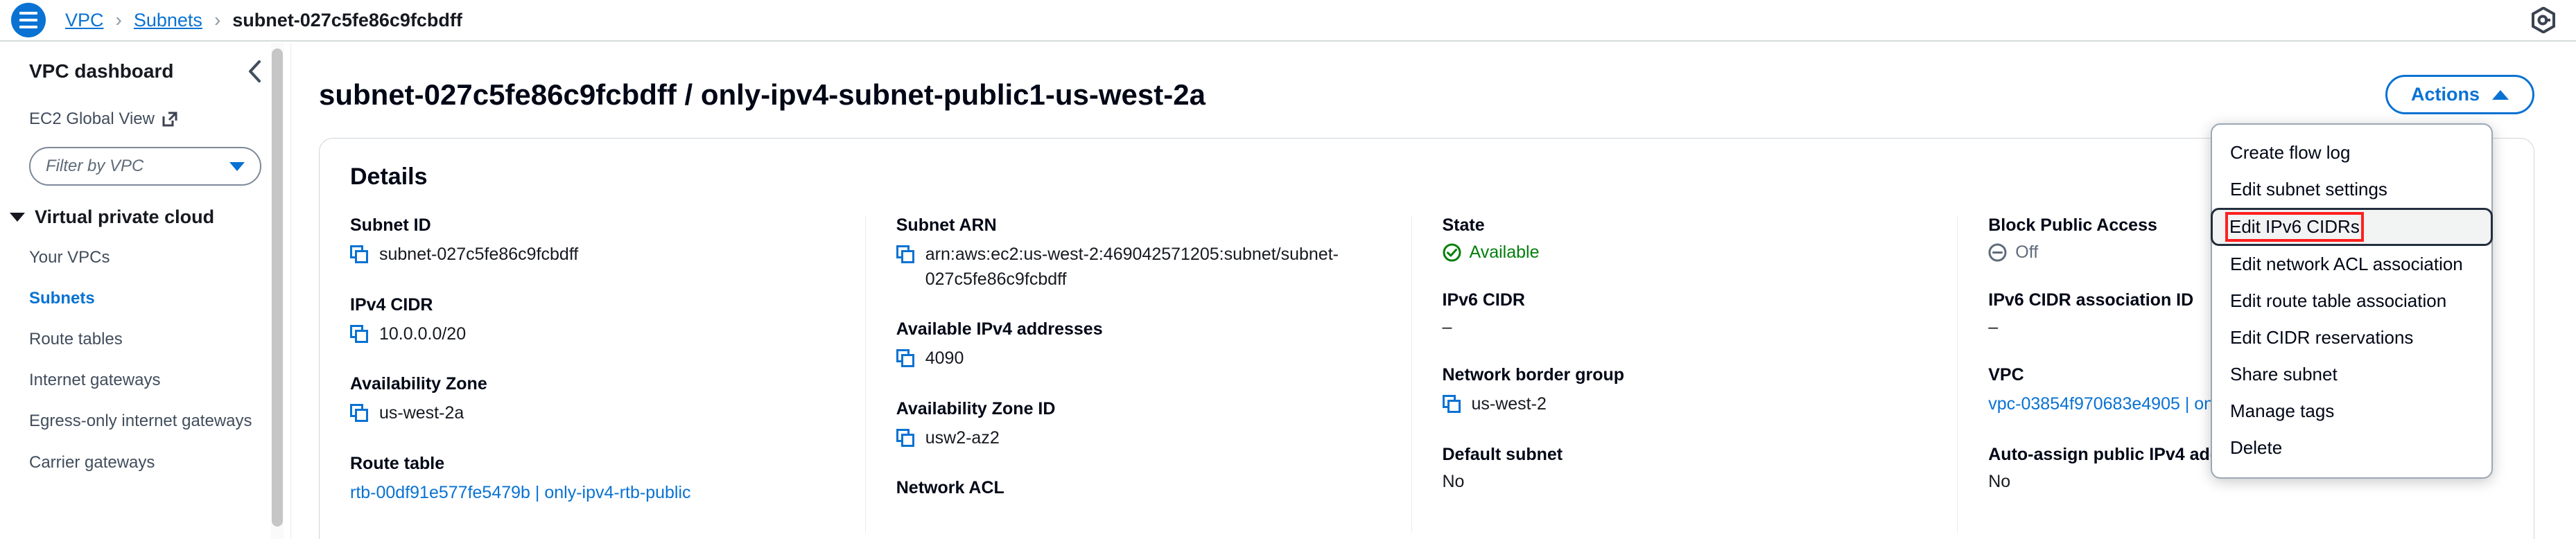  I want to click on field-subnet-id: Subnet ID subnet-027c5fe86c9fcbdff, so click(593, 241).